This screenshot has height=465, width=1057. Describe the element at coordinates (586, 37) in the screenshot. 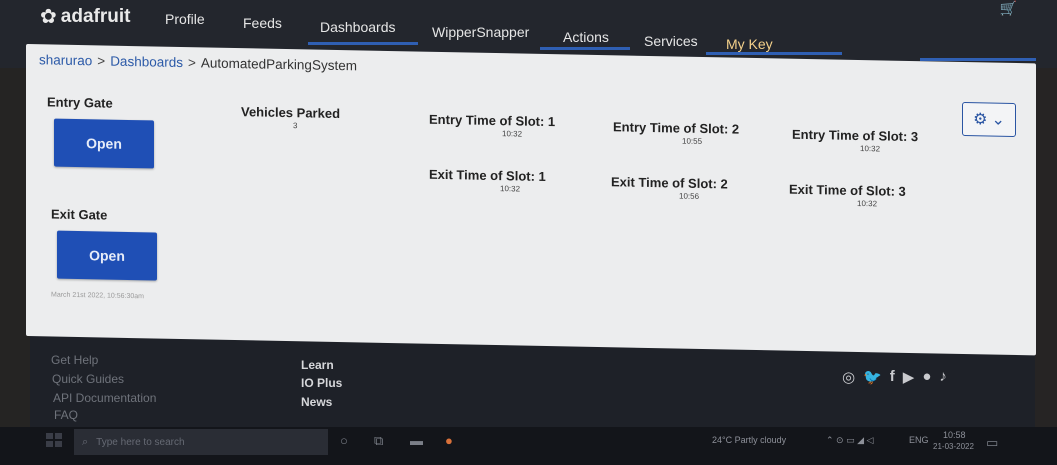

I see `nav-actions: Actions` at that location.